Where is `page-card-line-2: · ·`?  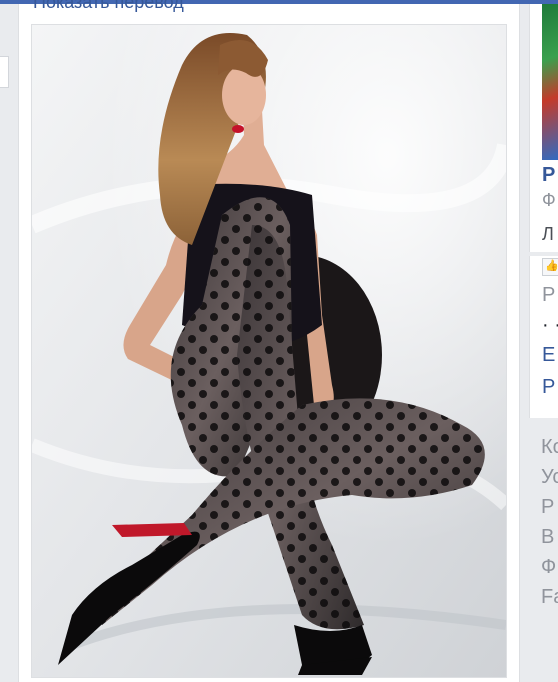 page-card-line-2: · · is located at coordinates (550, 325).